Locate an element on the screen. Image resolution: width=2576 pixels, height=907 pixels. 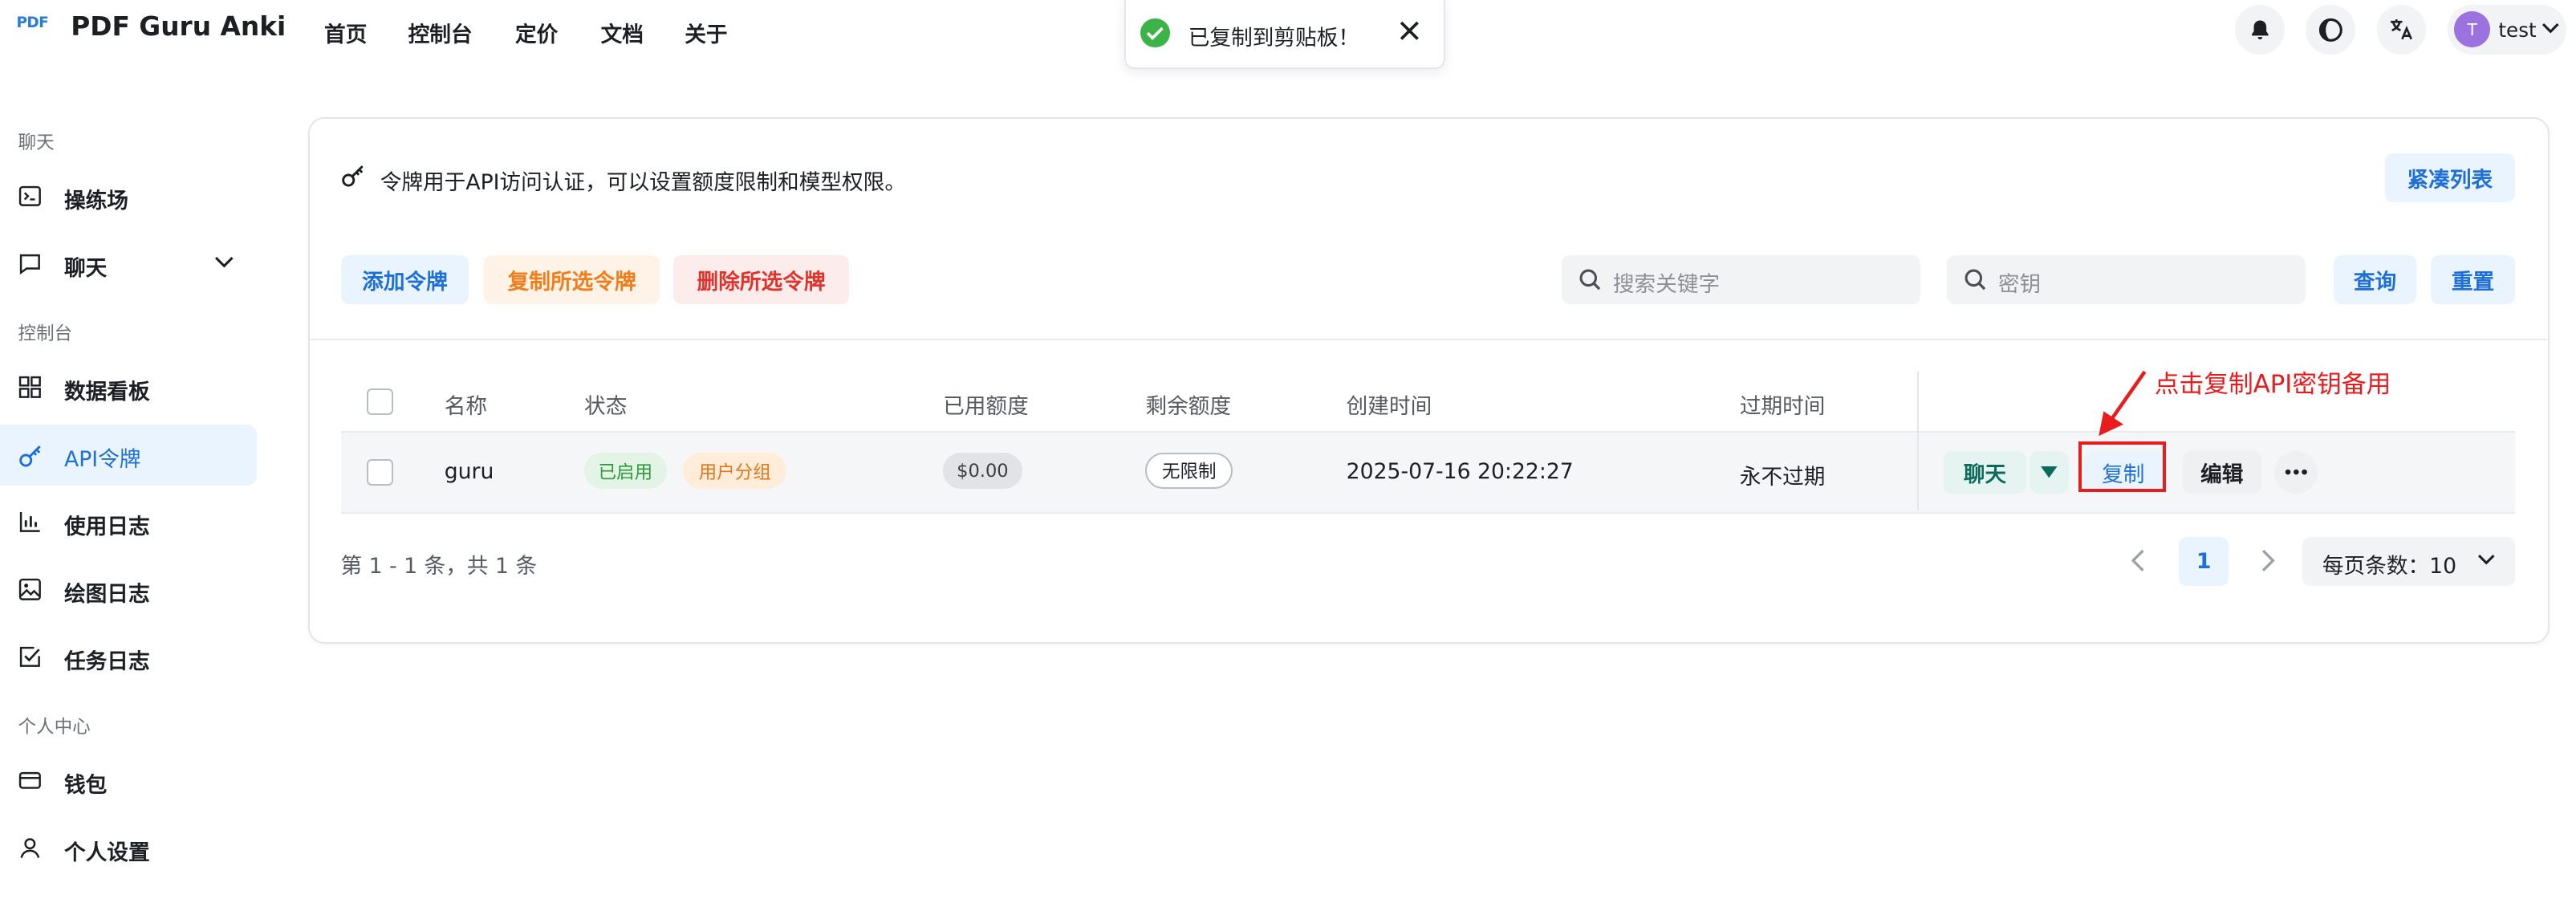
copy-selected-button: 复制所选令牌 is located at coordinates (572, 279).